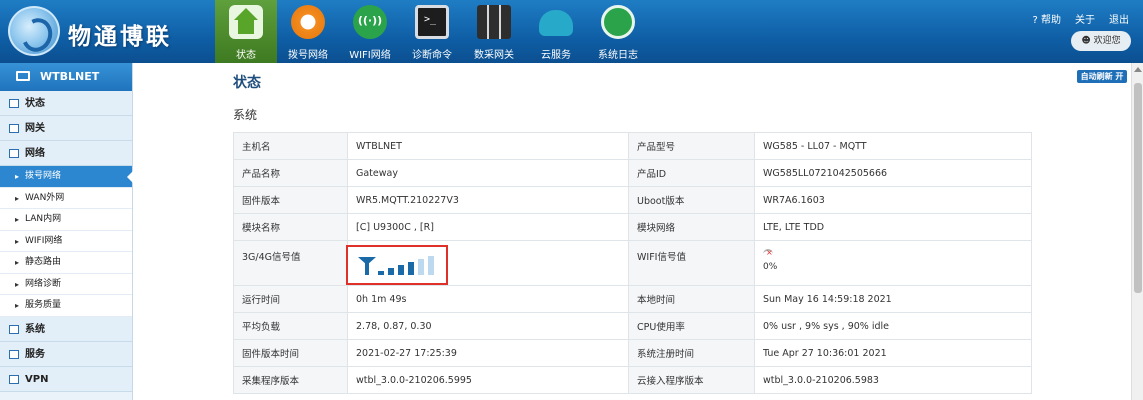 The width and height of the screenshot is (1143, 400). Describe the element at coordinates (308, 55) in the screenshot. I see `nav-label: 拨号网络` at that location.